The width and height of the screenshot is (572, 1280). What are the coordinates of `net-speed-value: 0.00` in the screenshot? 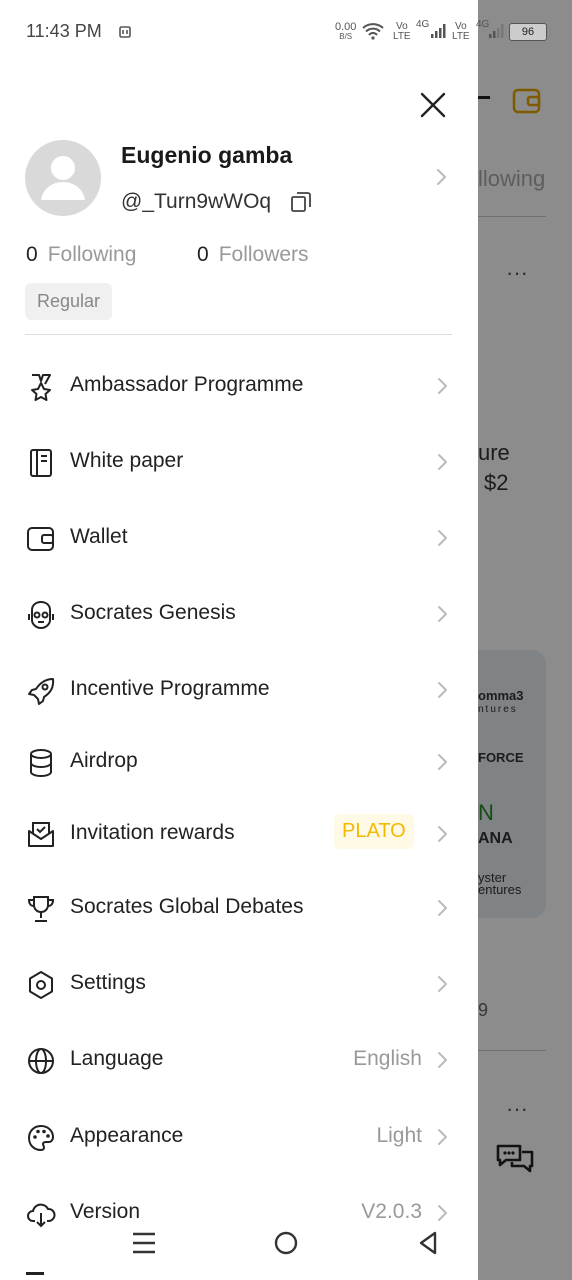 It's located at (346, 27).